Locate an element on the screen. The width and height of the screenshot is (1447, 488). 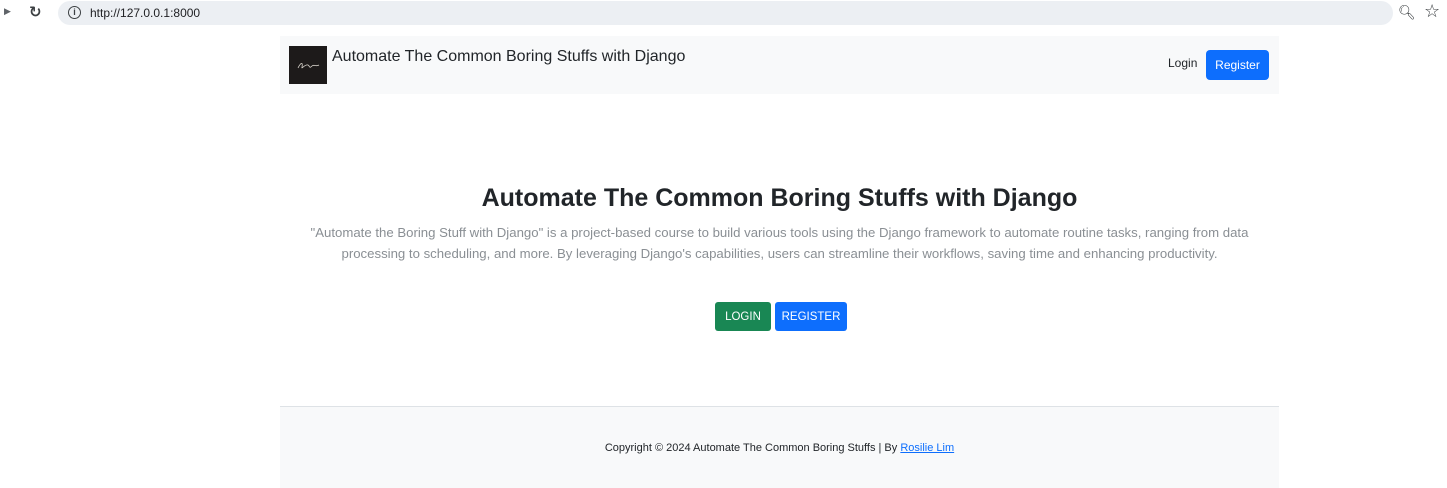
address-bar: i http://127.0.0.1:8000 is located at coordinates (725, 13).